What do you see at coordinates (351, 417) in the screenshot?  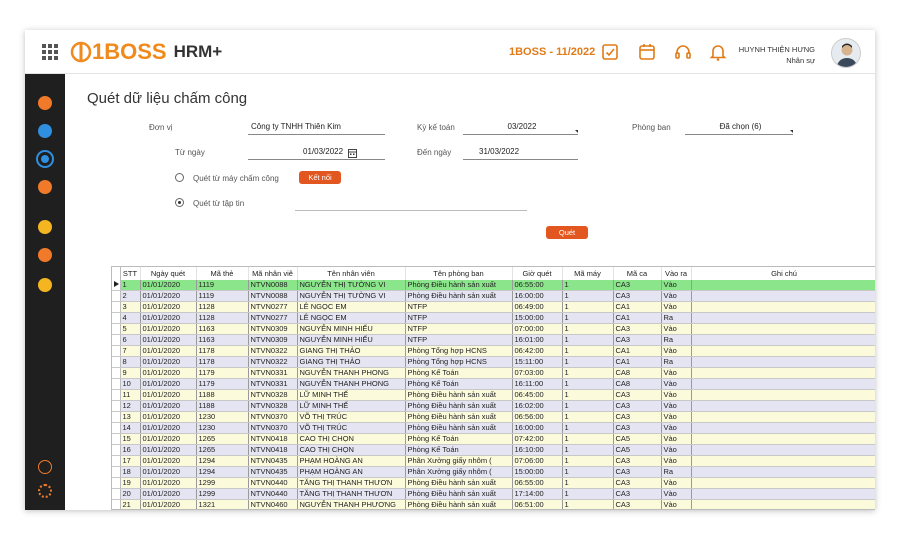 I see `table-cell: VÕ THỊ TRÚC` at bounding box center [351, 417].